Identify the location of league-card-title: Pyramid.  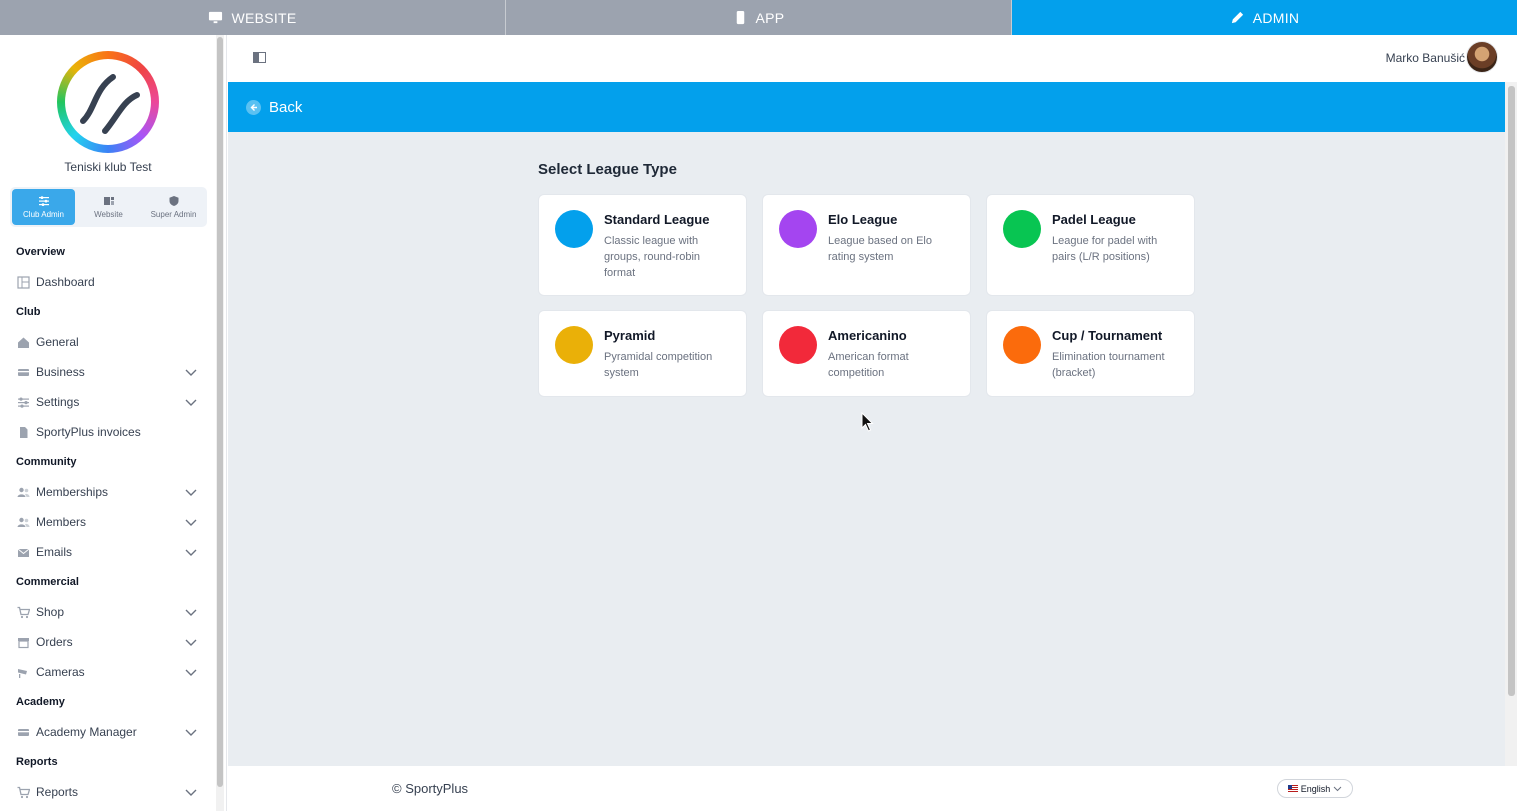
(630, 335).